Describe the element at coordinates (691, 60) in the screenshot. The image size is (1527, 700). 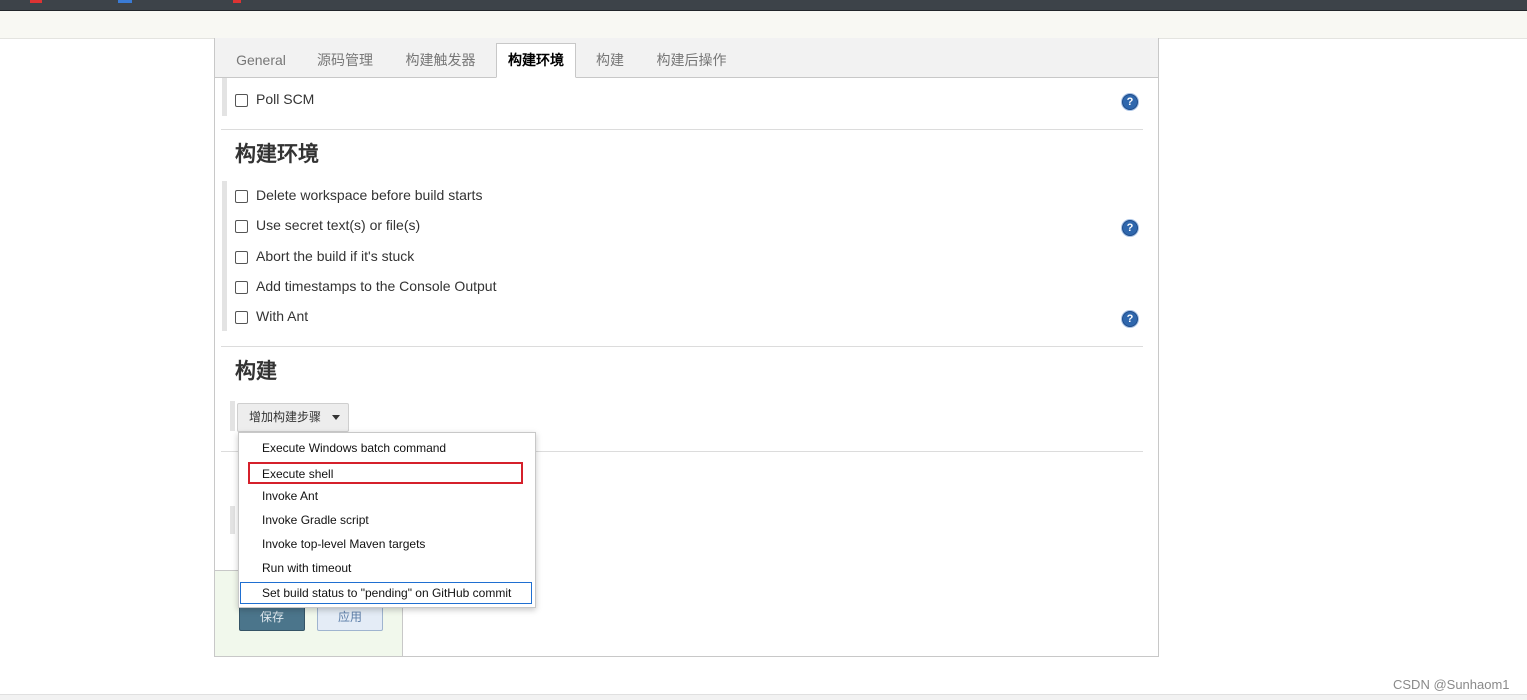
I see `tab-post-build-actions: 构建后操作` at that location.